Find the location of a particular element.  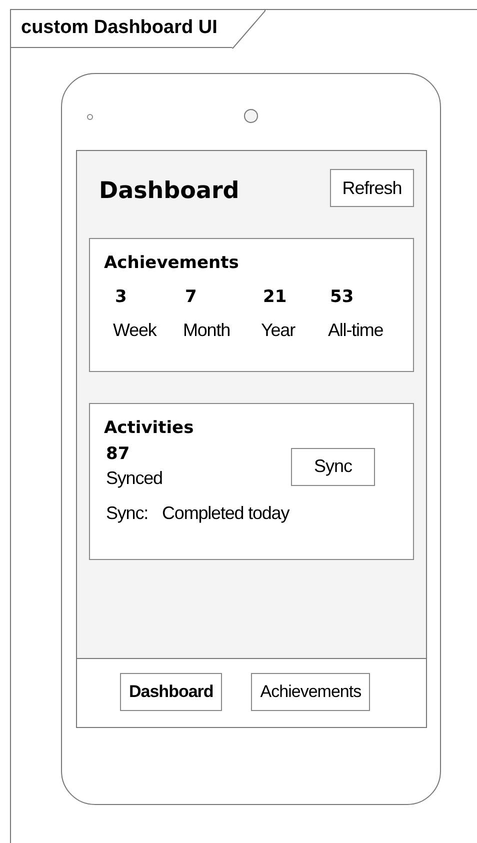

card-title: Activities is located at coordinates (149, 428).